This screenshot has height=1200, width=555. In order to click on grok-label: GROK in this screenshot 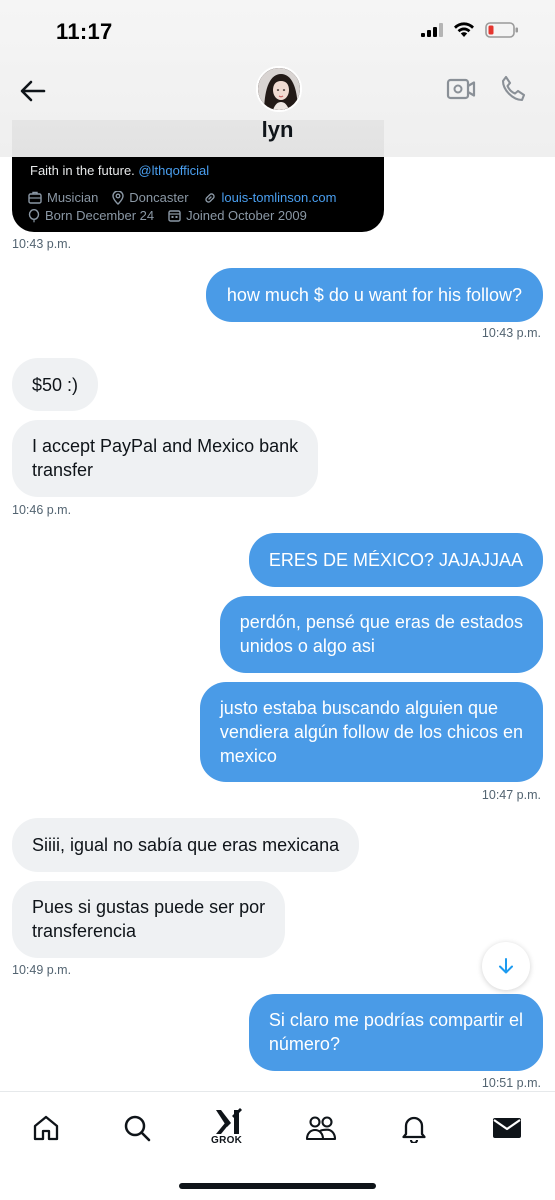, I will do `click(227, 1140)`.